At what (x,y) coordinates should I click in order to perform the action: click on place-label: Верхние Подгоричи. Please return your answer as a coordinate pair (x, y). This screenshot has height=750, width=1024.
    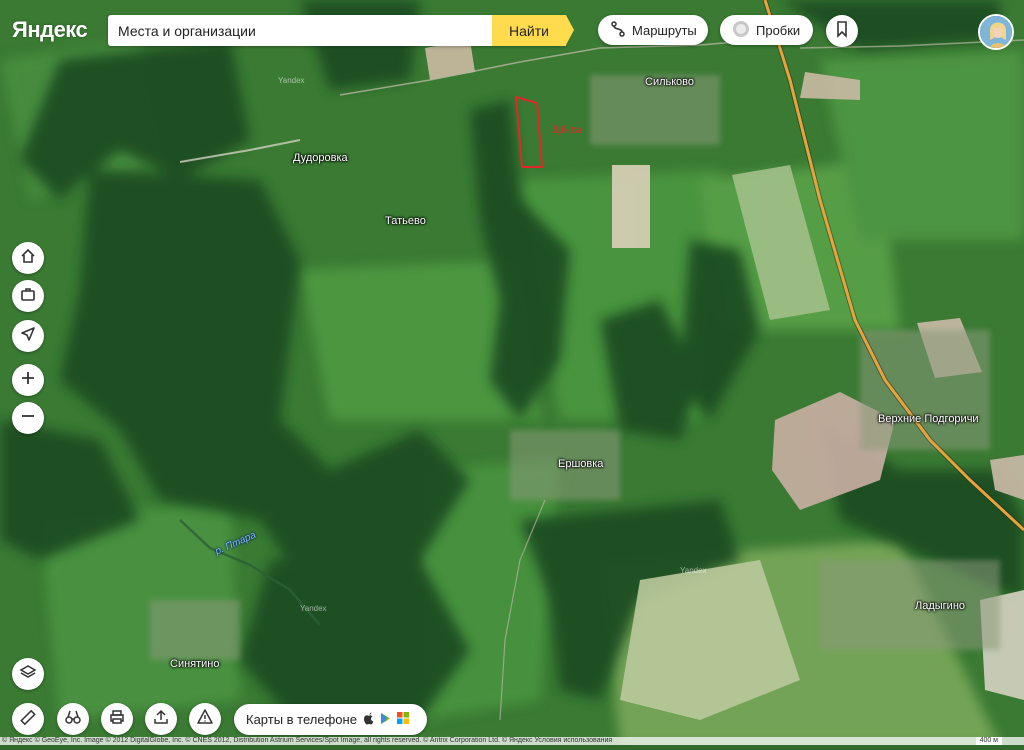
    Looking at the image, I should click on (928, 419).